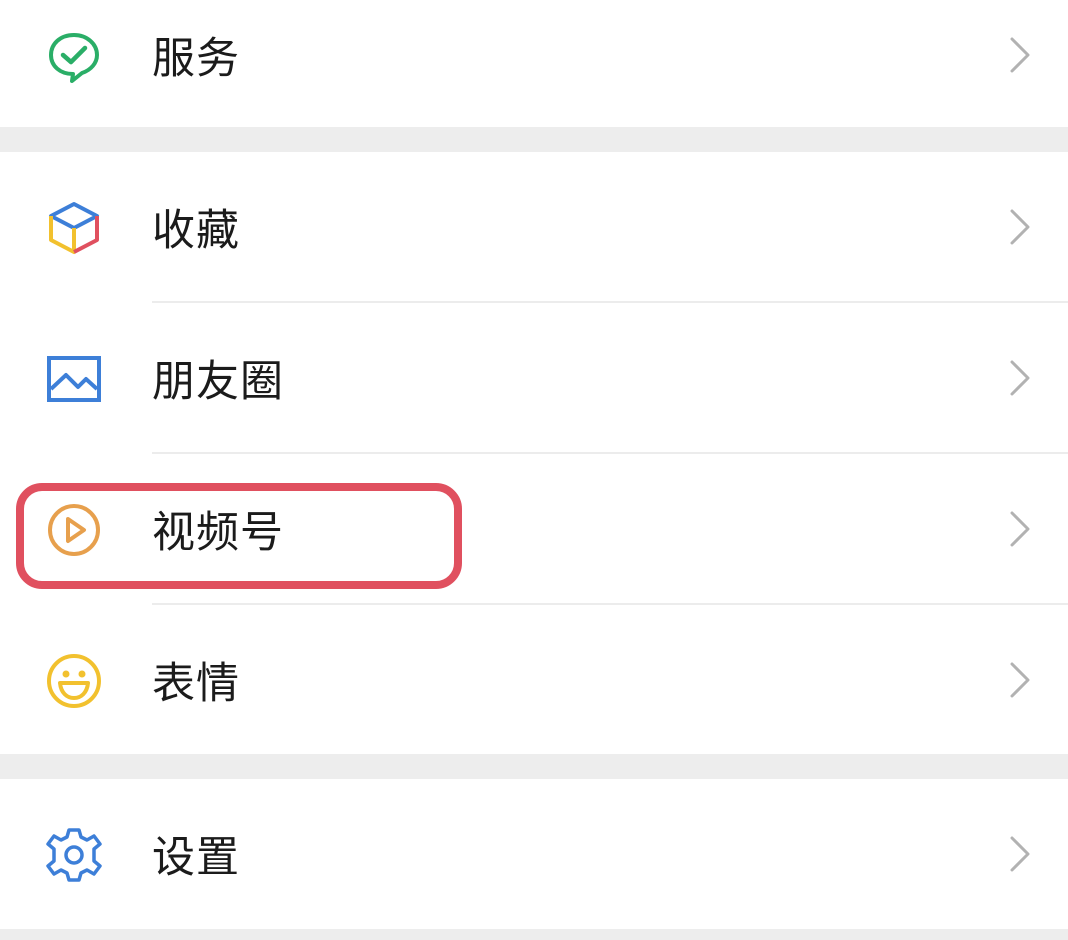  I want to click on menu-item-label: 服务, so click(196, 59).